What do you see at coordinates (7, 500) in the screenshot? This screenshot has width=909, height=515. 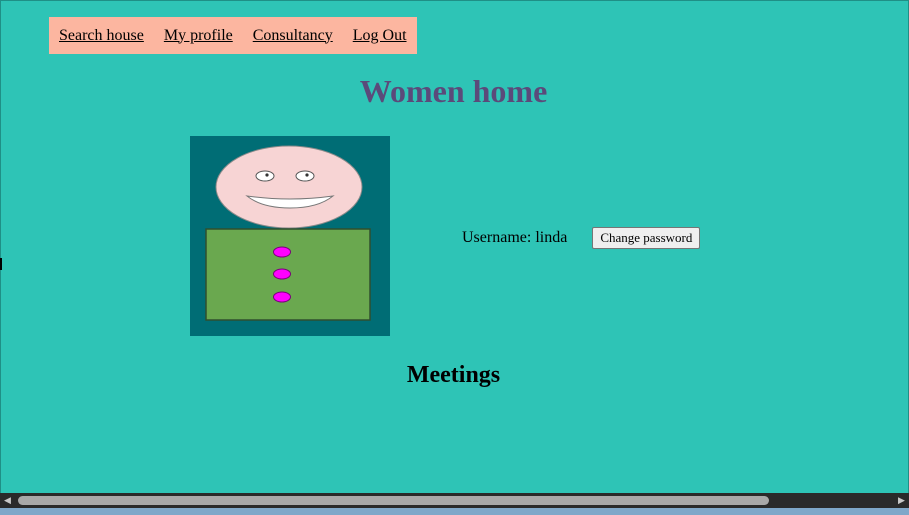 I see `scroll-left-icon: ◀` at bounding box center [7, 500].